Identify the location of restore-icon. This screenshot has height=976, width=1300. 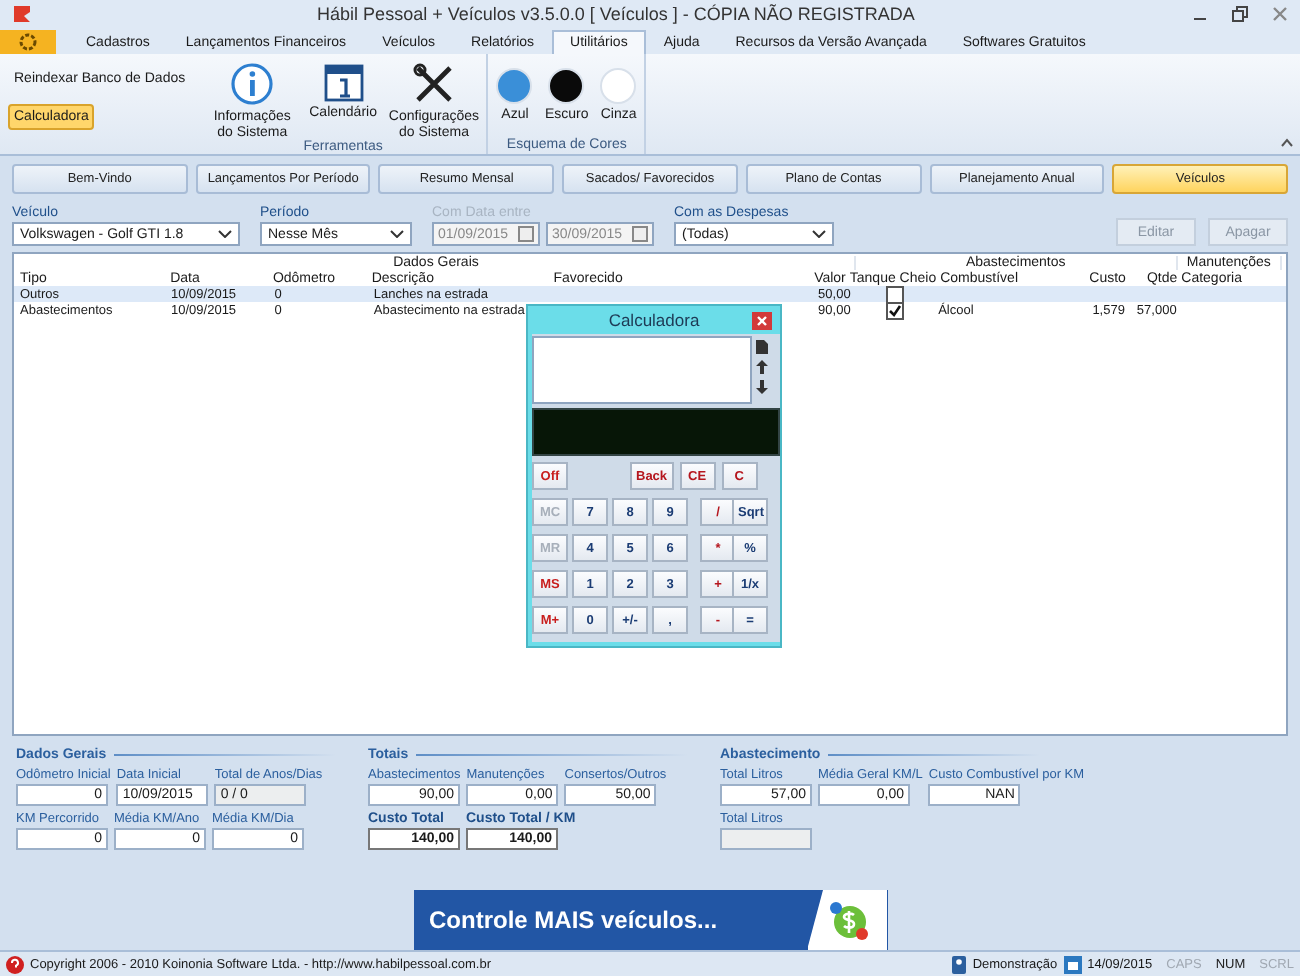
(1240, 14).